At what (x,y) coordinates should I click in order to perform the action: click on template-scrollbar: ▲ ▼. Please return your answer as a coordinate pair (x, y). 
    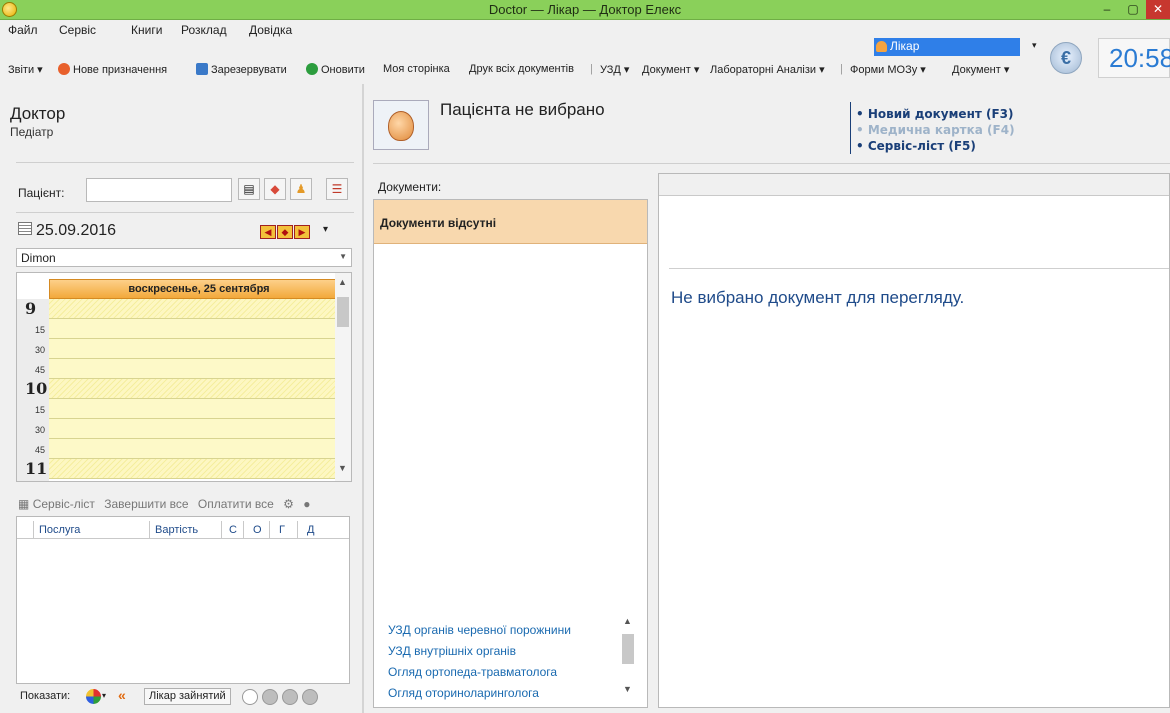
    Looking at the image, I should click on (628, 657).